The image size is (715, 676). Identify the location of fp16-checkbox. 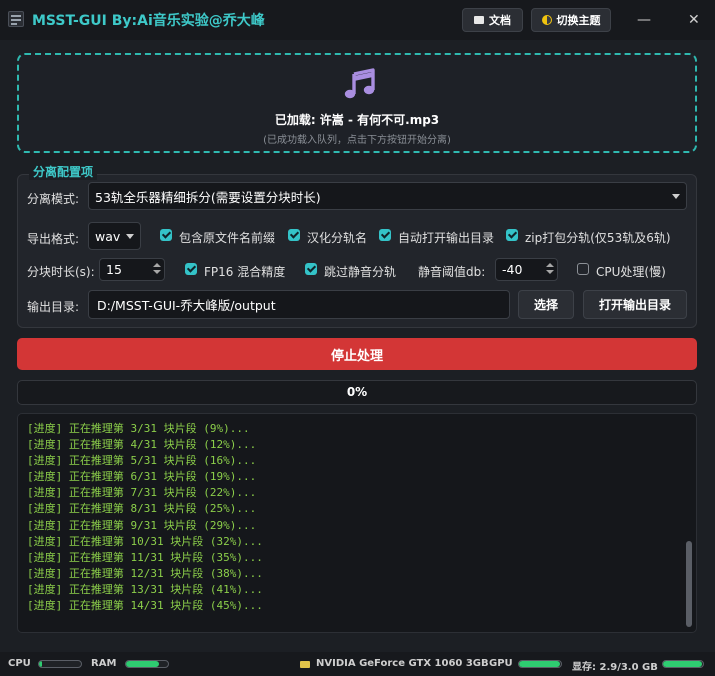
(191, 269).